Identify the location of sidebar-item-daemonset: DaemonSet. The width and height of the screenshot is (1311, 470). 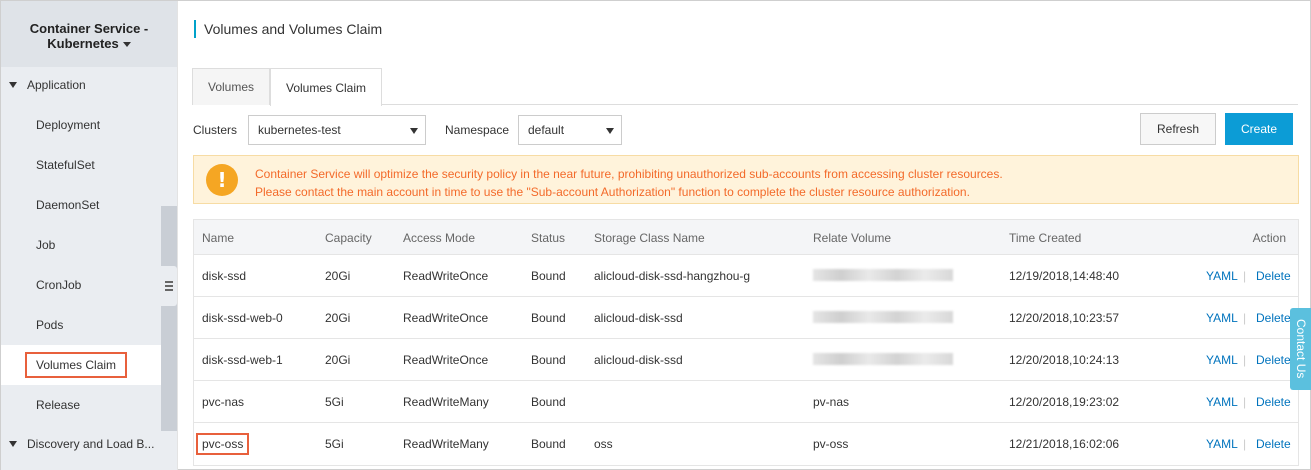
(81, 205).